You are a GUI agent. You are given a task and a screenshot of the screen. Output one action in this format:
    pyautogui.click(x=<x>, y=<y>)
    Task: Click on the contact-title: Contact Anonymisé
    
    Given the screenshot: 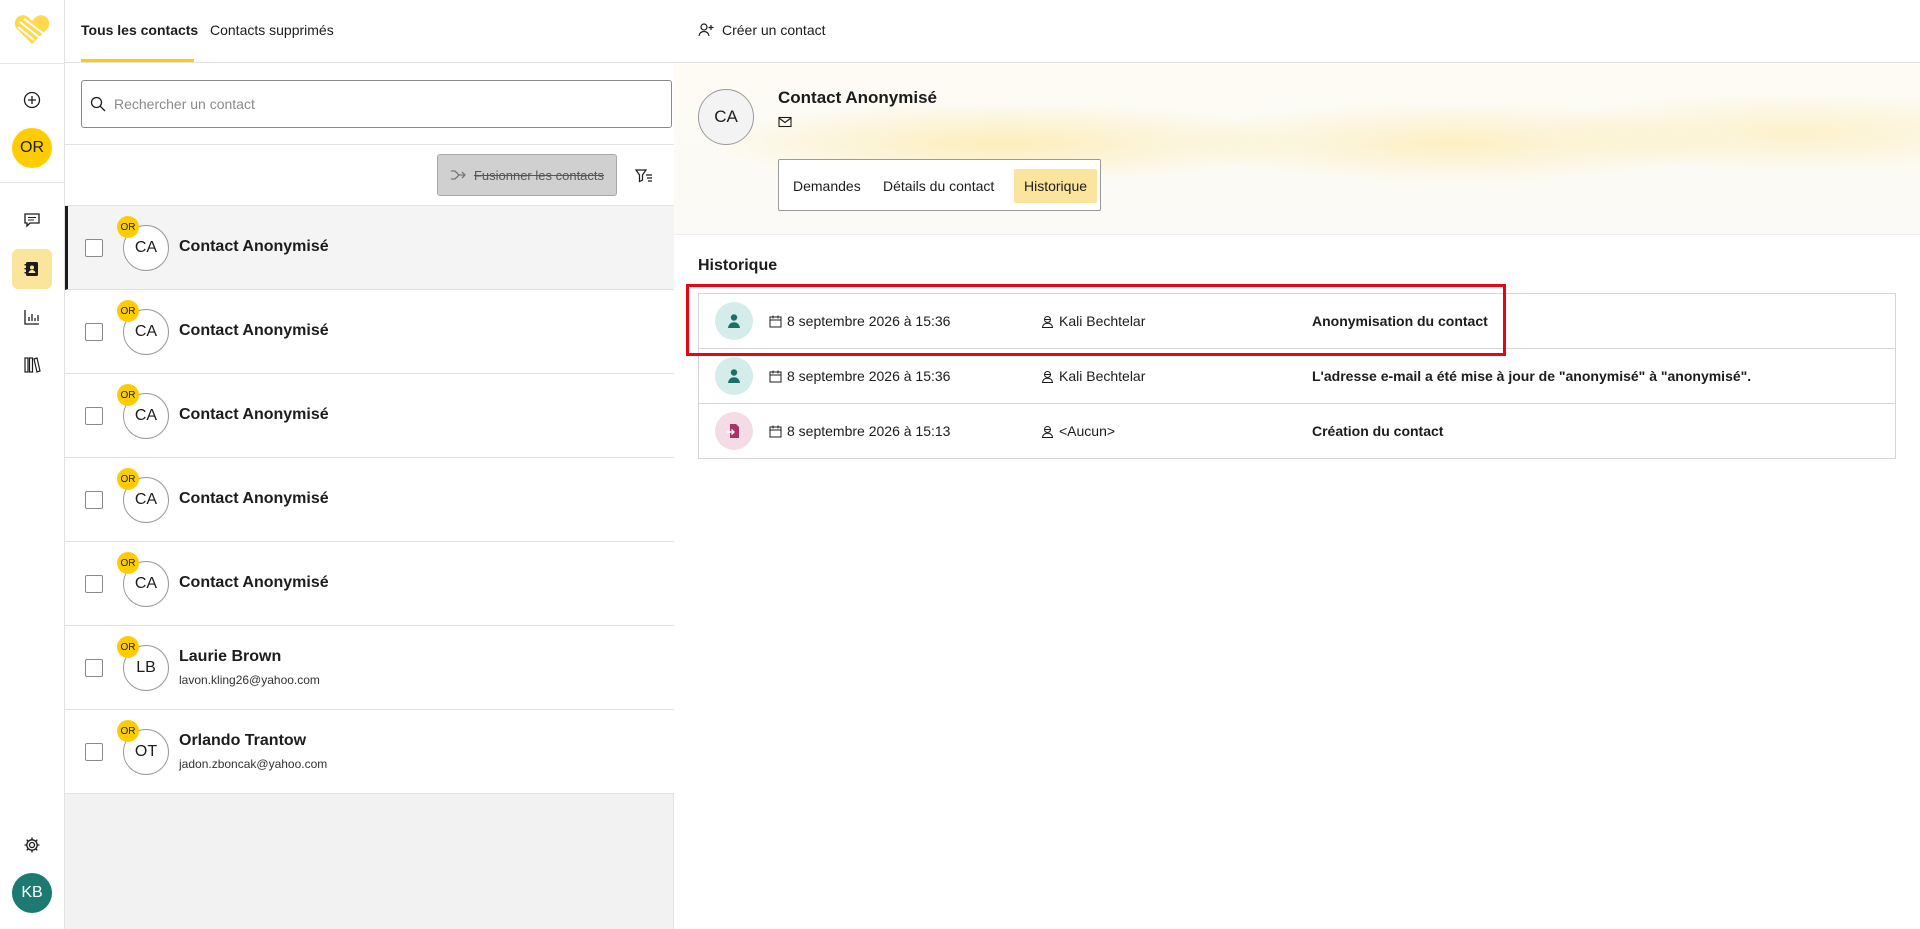 What is the action you would take?
    pyautogui.click(x=858, y=97)
    